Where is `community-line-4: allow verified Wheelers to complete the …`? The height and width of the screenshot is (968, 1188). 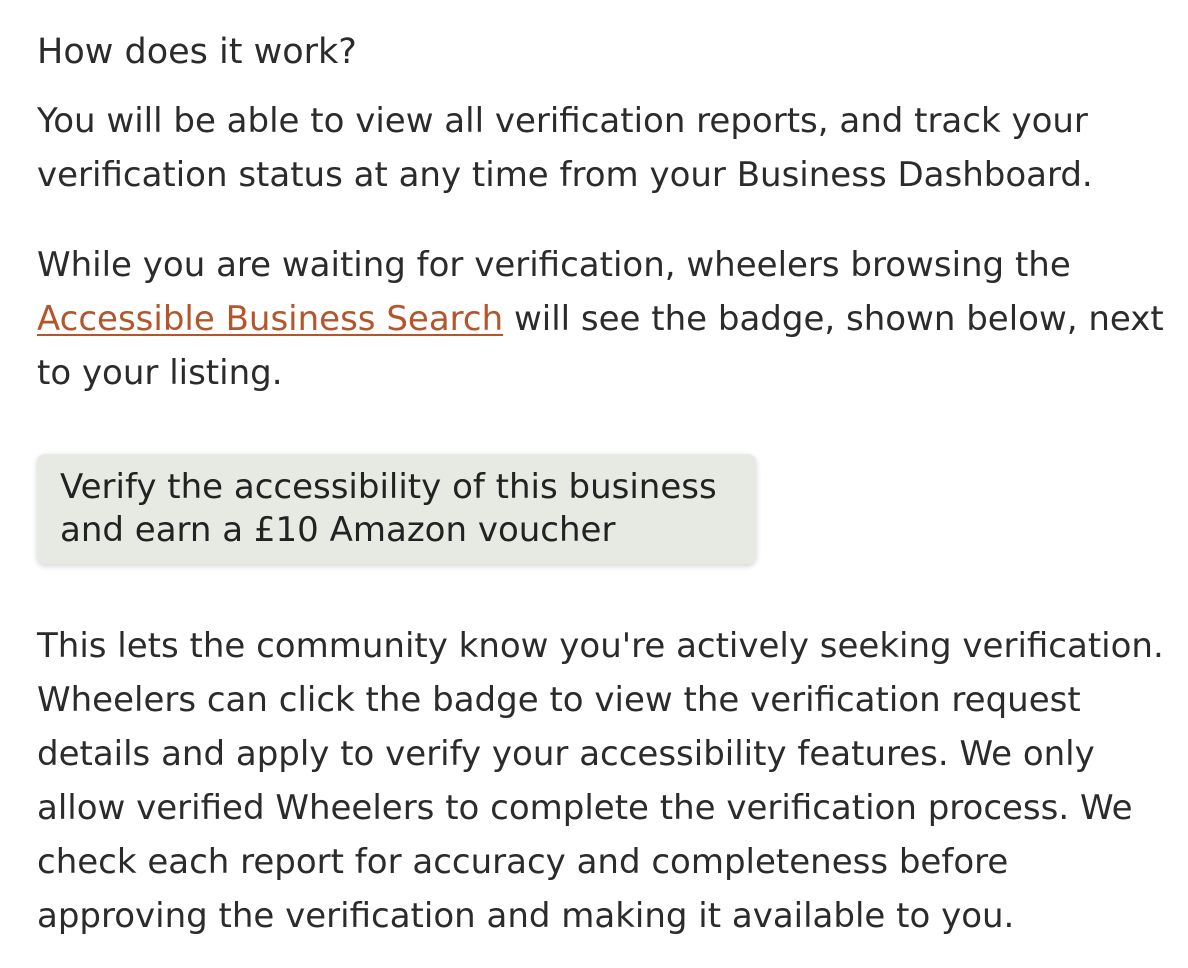
community-line-4: allow verified Wheelers to complete the … is located at coordinates (585, 808).